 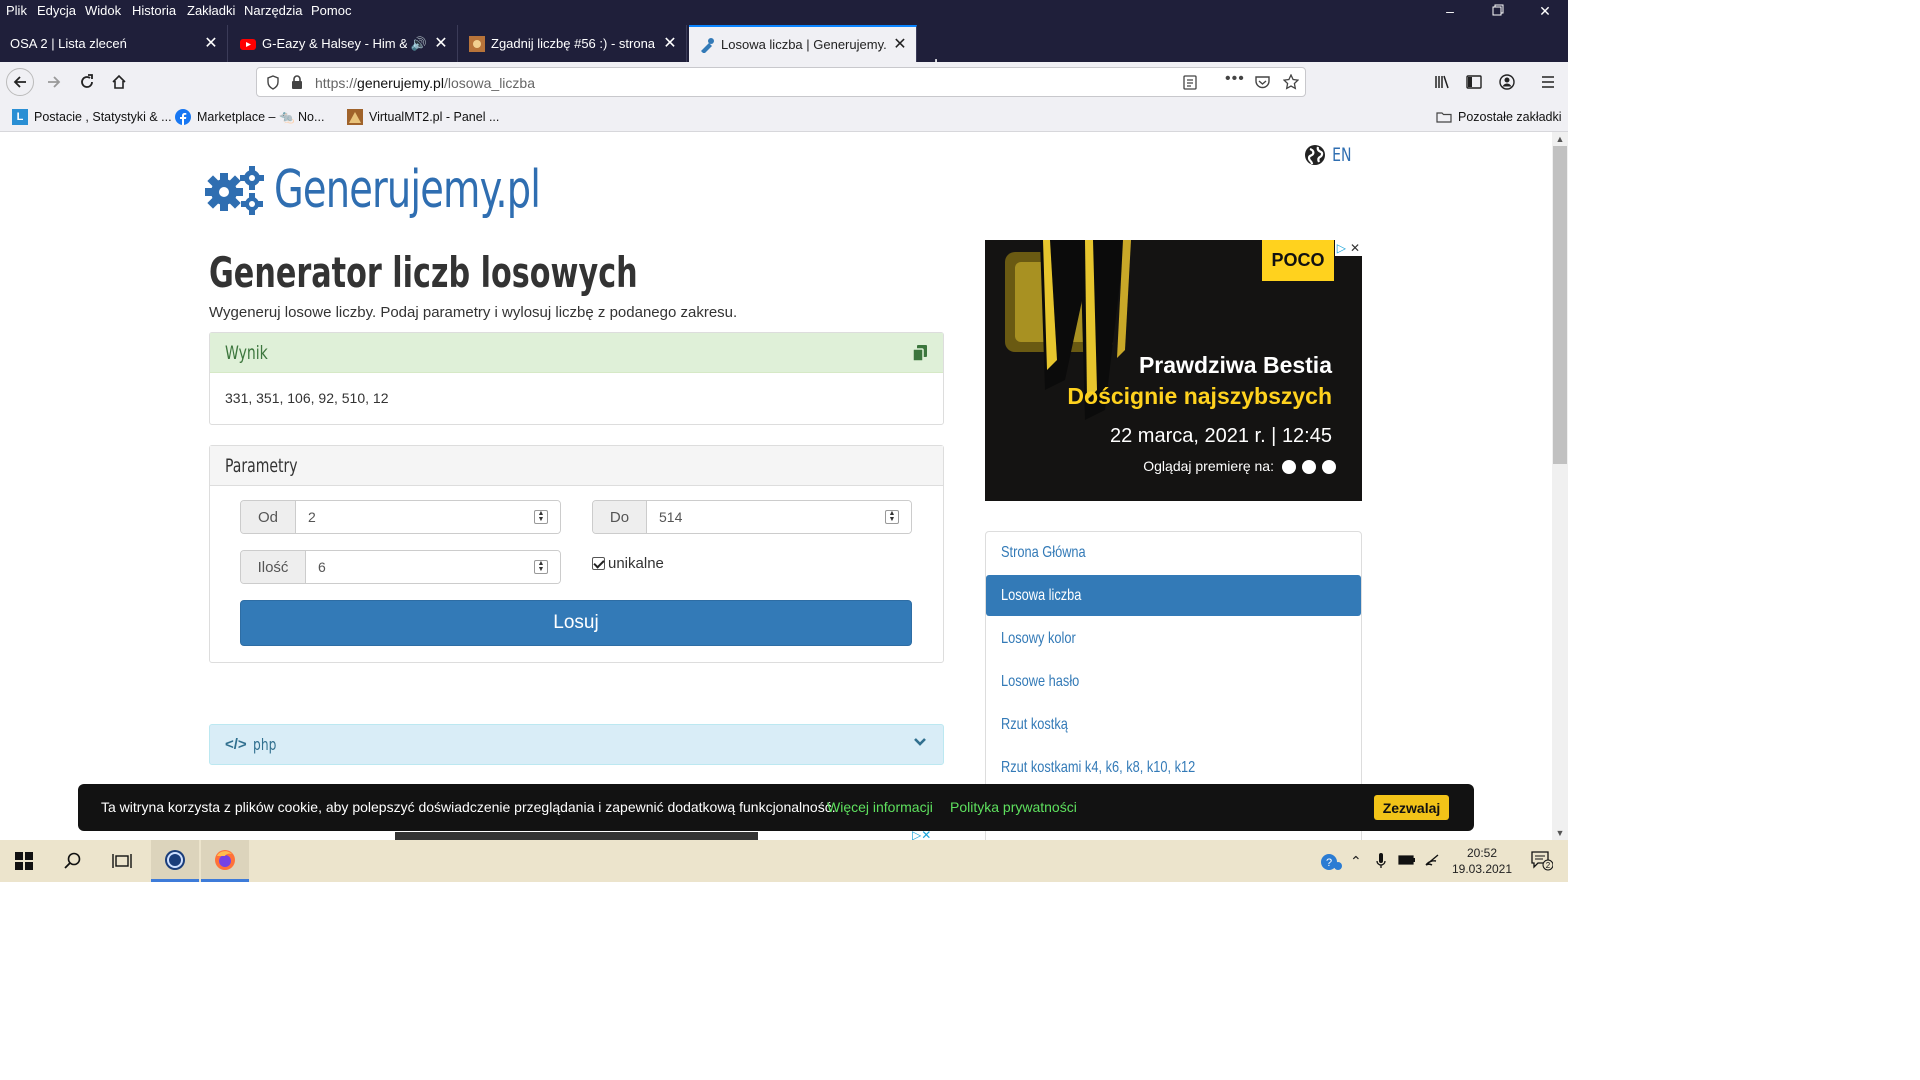 What do you see at coordinates (880, 807) in the screenshot?
I see `cookie-more-info-link: Więcej informacji` at bounding box center [880, 807].